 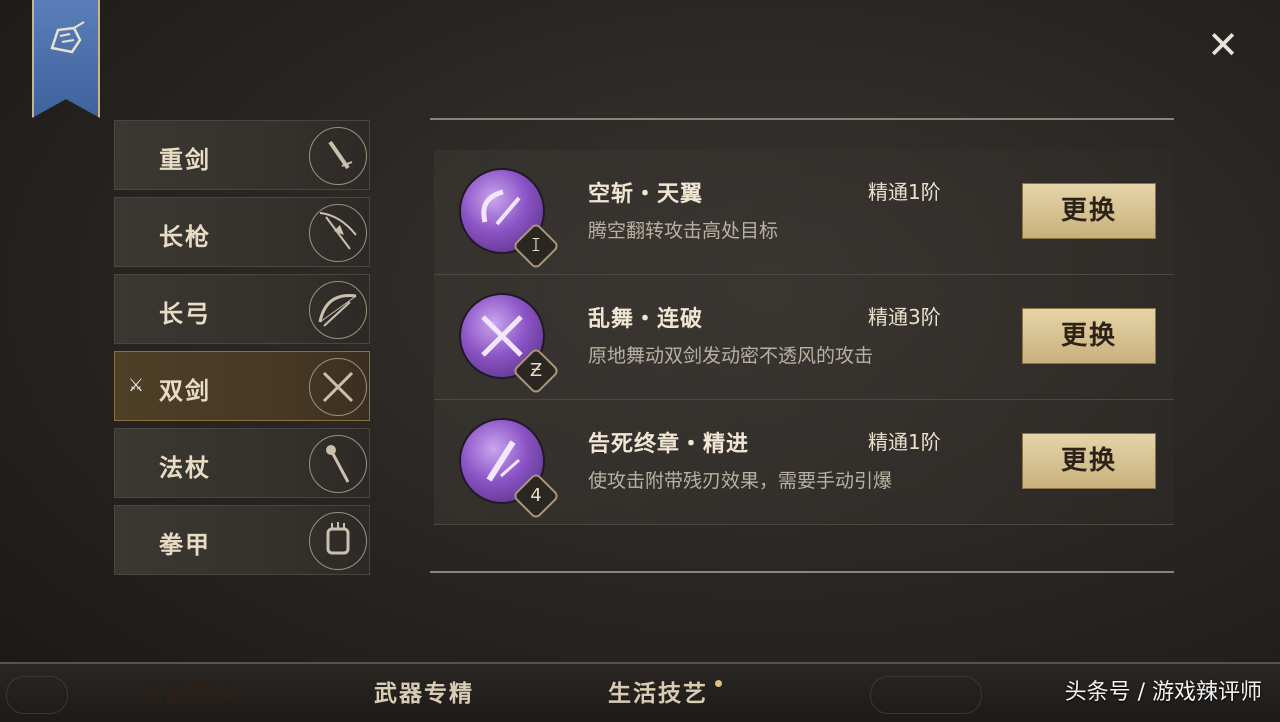 I want to click on watermark: 头条号 / 游戏辣评师, so click(x=1163, y=692).